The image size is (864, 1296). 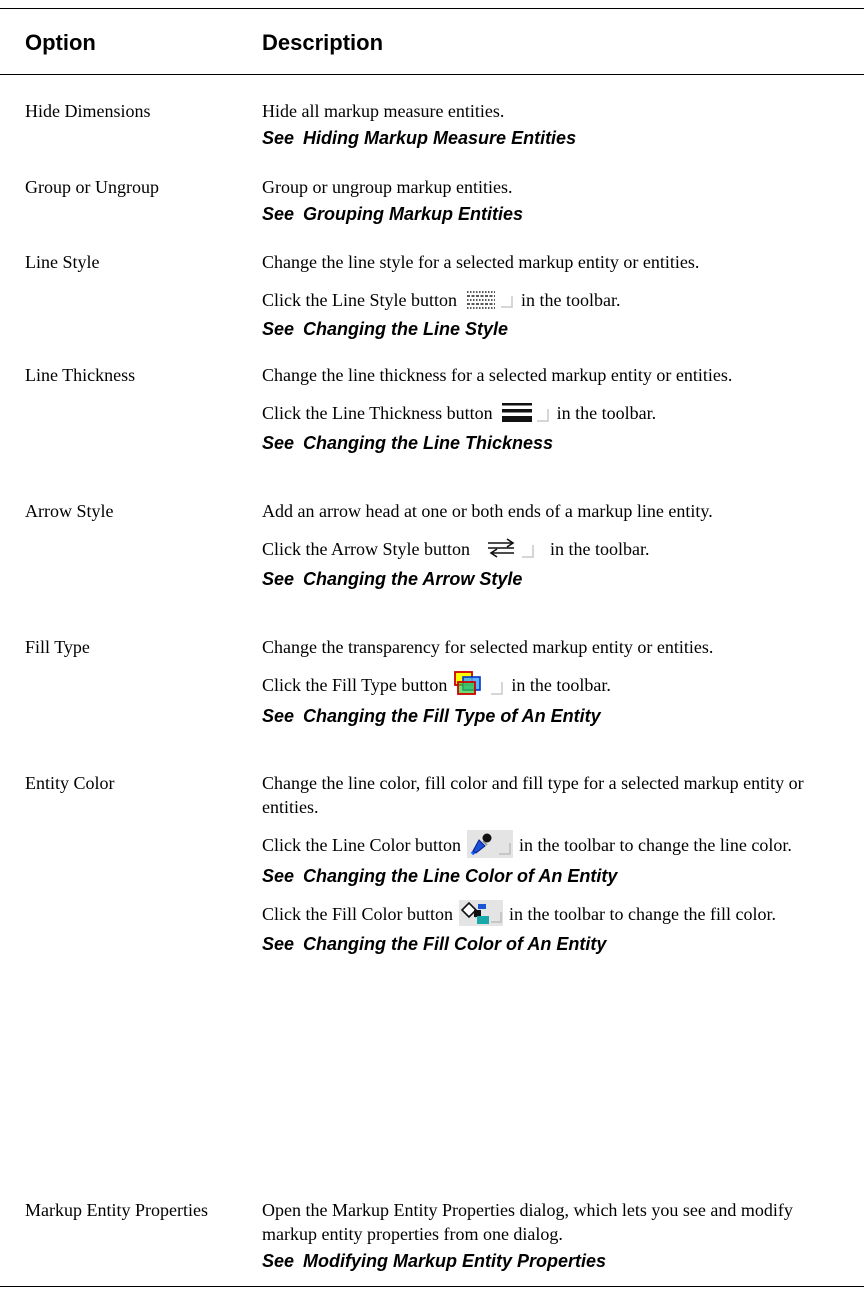 What do you see at coordinates (428, 442) in the screenshot?
I see `see-link-text: Changing the Line Thickness` at bounding box center [428, 442].